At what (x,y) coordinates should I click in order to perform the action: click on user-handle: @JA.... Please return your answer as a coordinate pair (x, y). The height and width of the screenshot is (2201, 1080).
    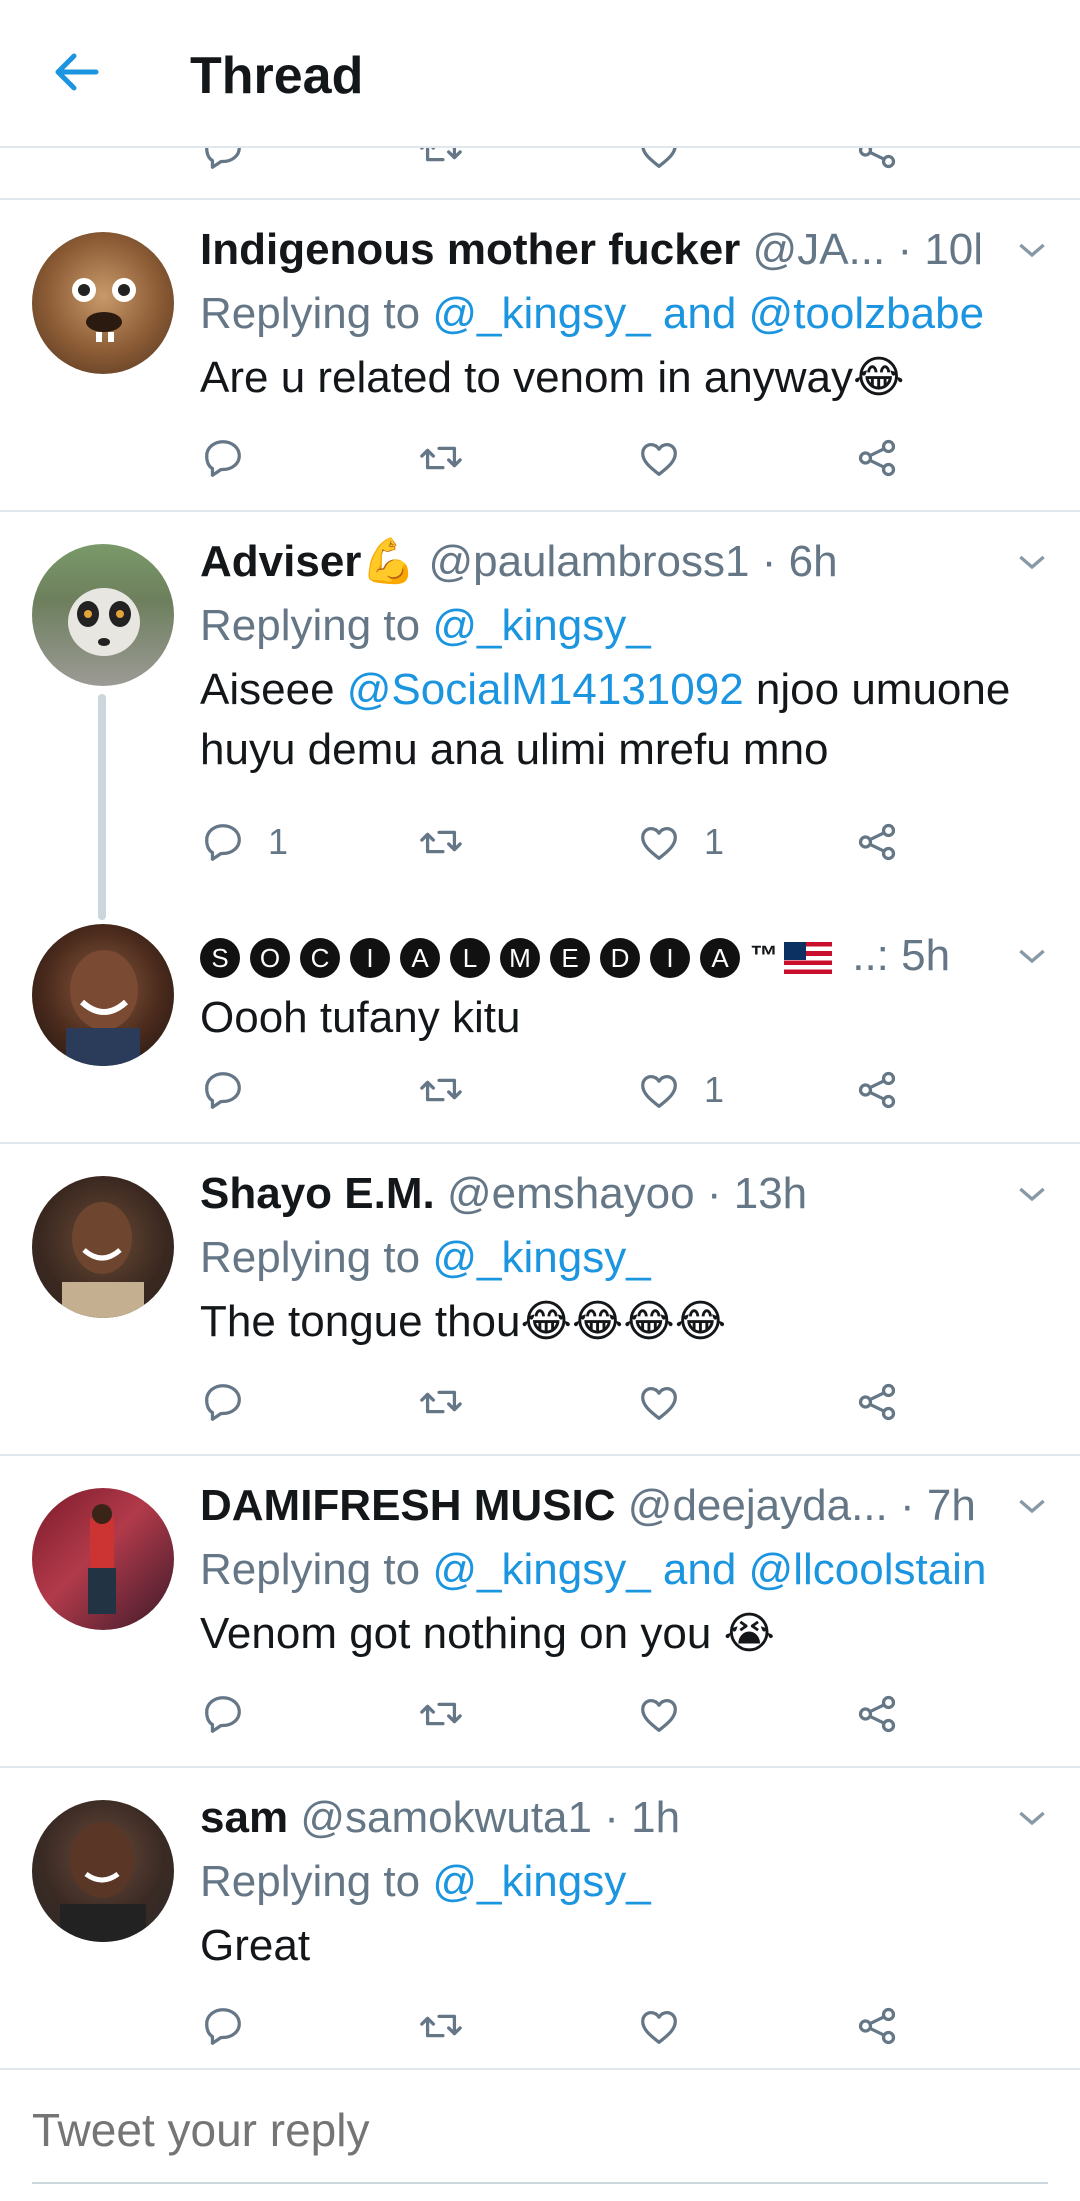
    Looking at the image, I should click on (819, 249).